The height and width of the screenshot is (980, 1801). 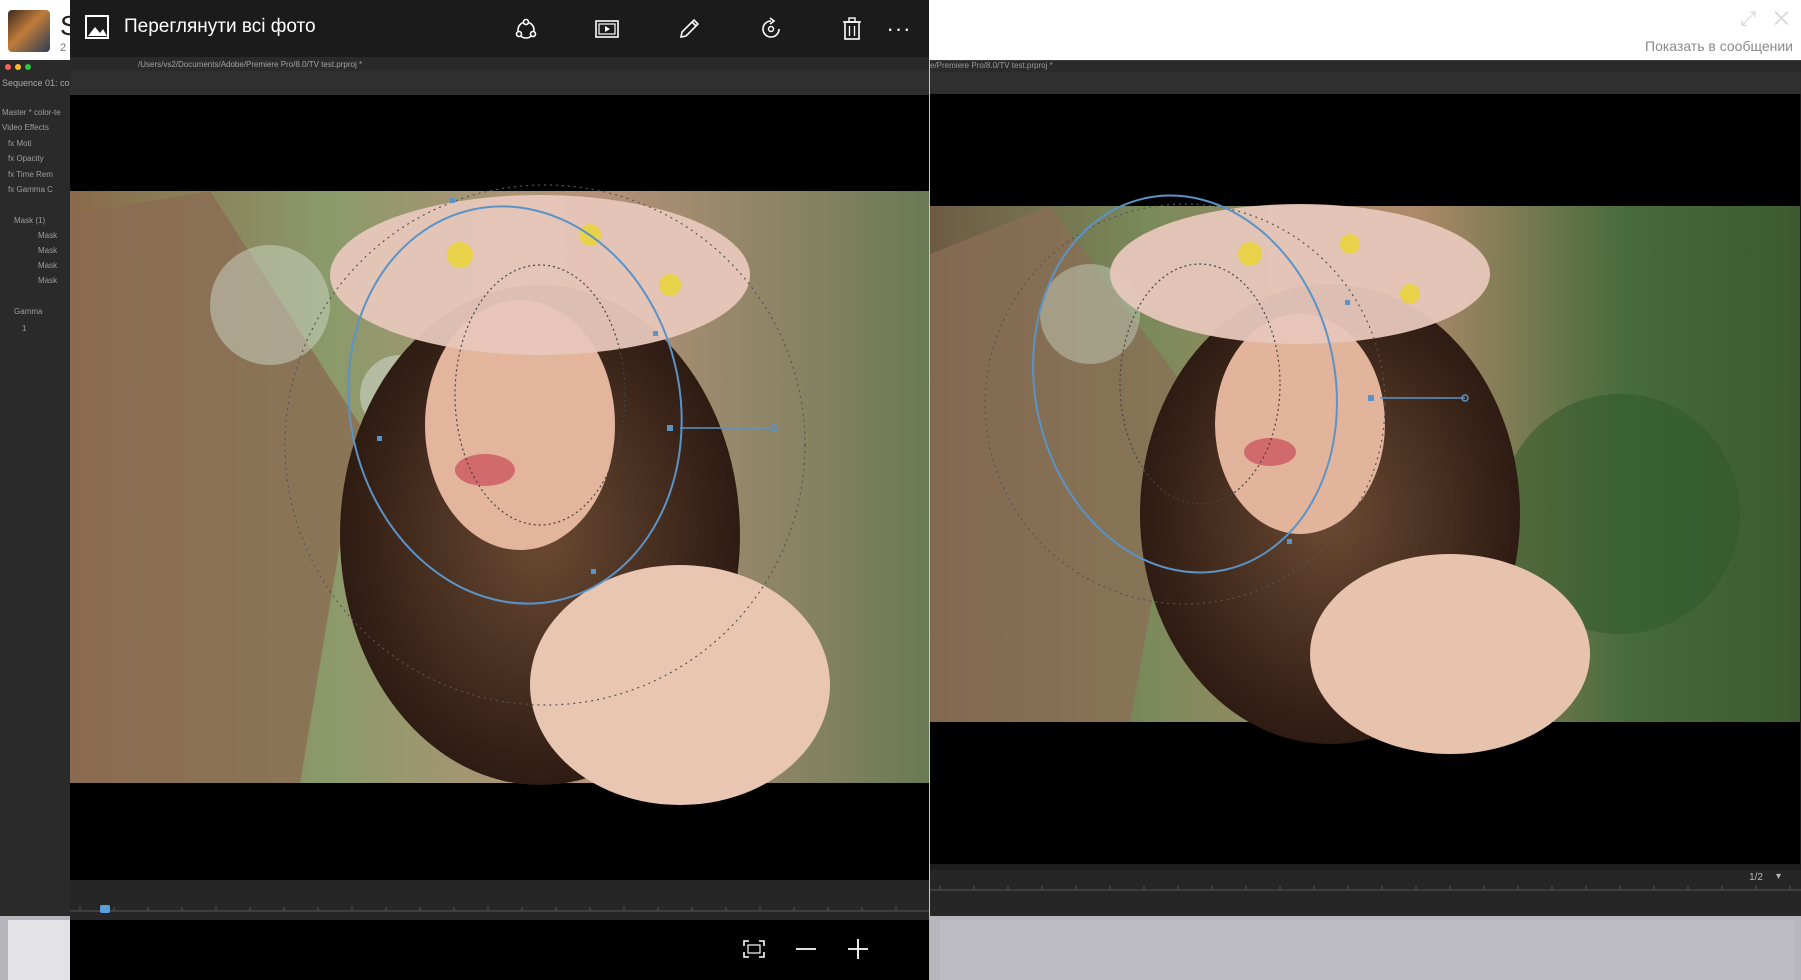 What do you see at coordinates (220, 27) in the screenshot?
I see `view-all-photos-link: Переглянути всі фото` at bounding box center [220, 27].